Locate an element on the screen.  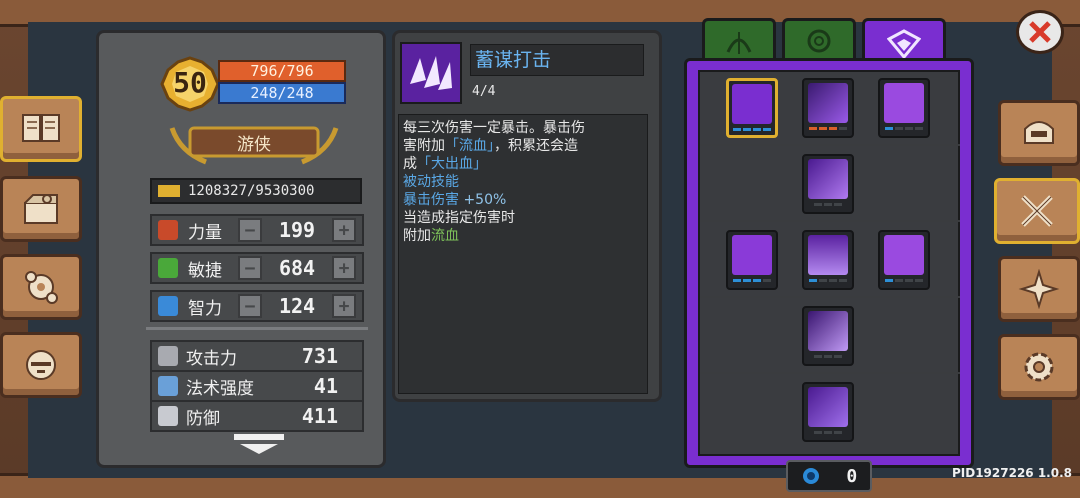
agility-icon is located at coordinates (168, 268).